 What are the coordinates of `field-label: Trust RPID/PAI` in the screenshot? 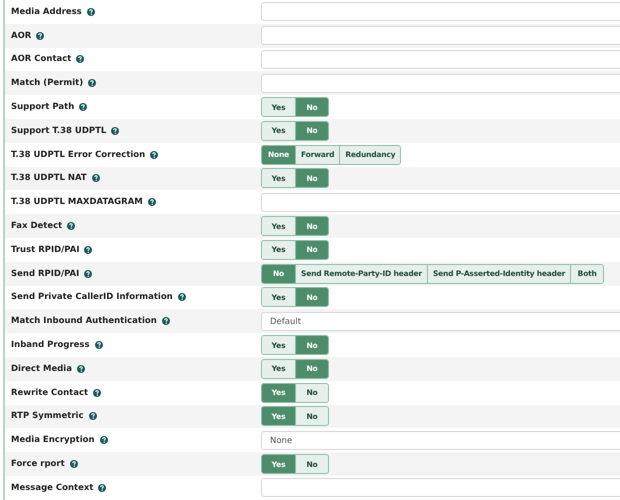 It's located at (45, 249).